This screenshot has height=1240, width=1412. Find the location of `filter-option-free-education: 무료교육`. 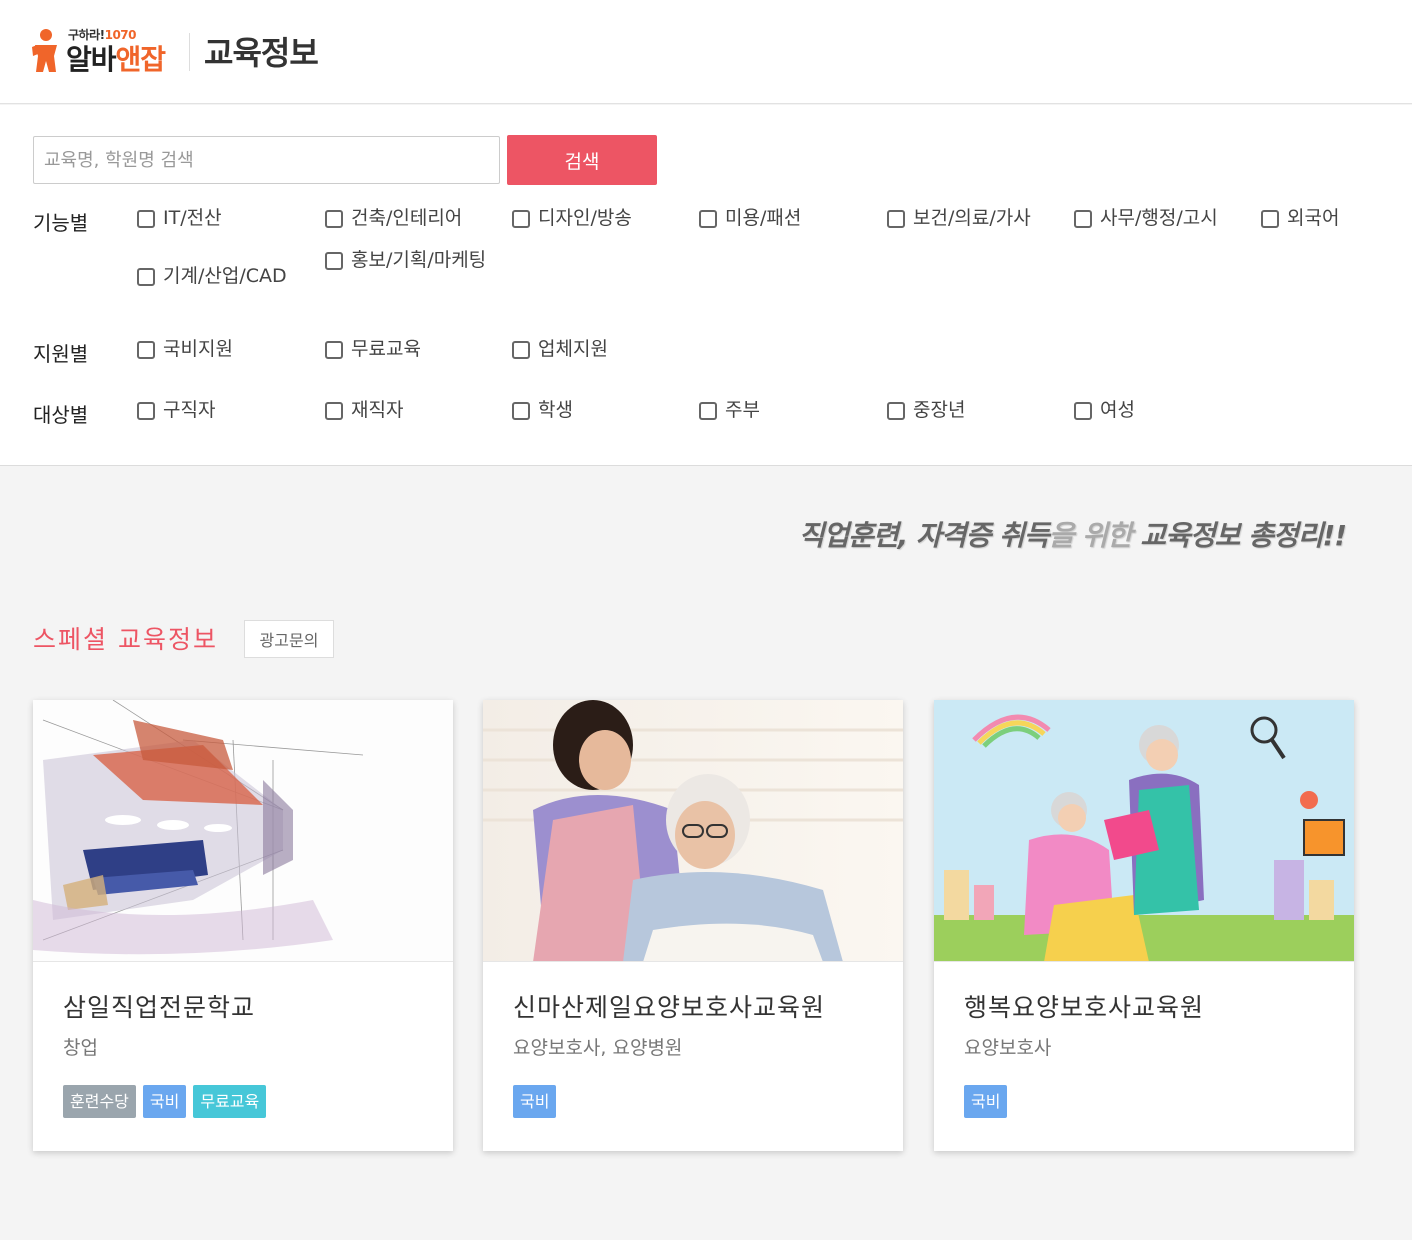

filter-option-free-education: 무료교육 is located at coordinates (373, 349).